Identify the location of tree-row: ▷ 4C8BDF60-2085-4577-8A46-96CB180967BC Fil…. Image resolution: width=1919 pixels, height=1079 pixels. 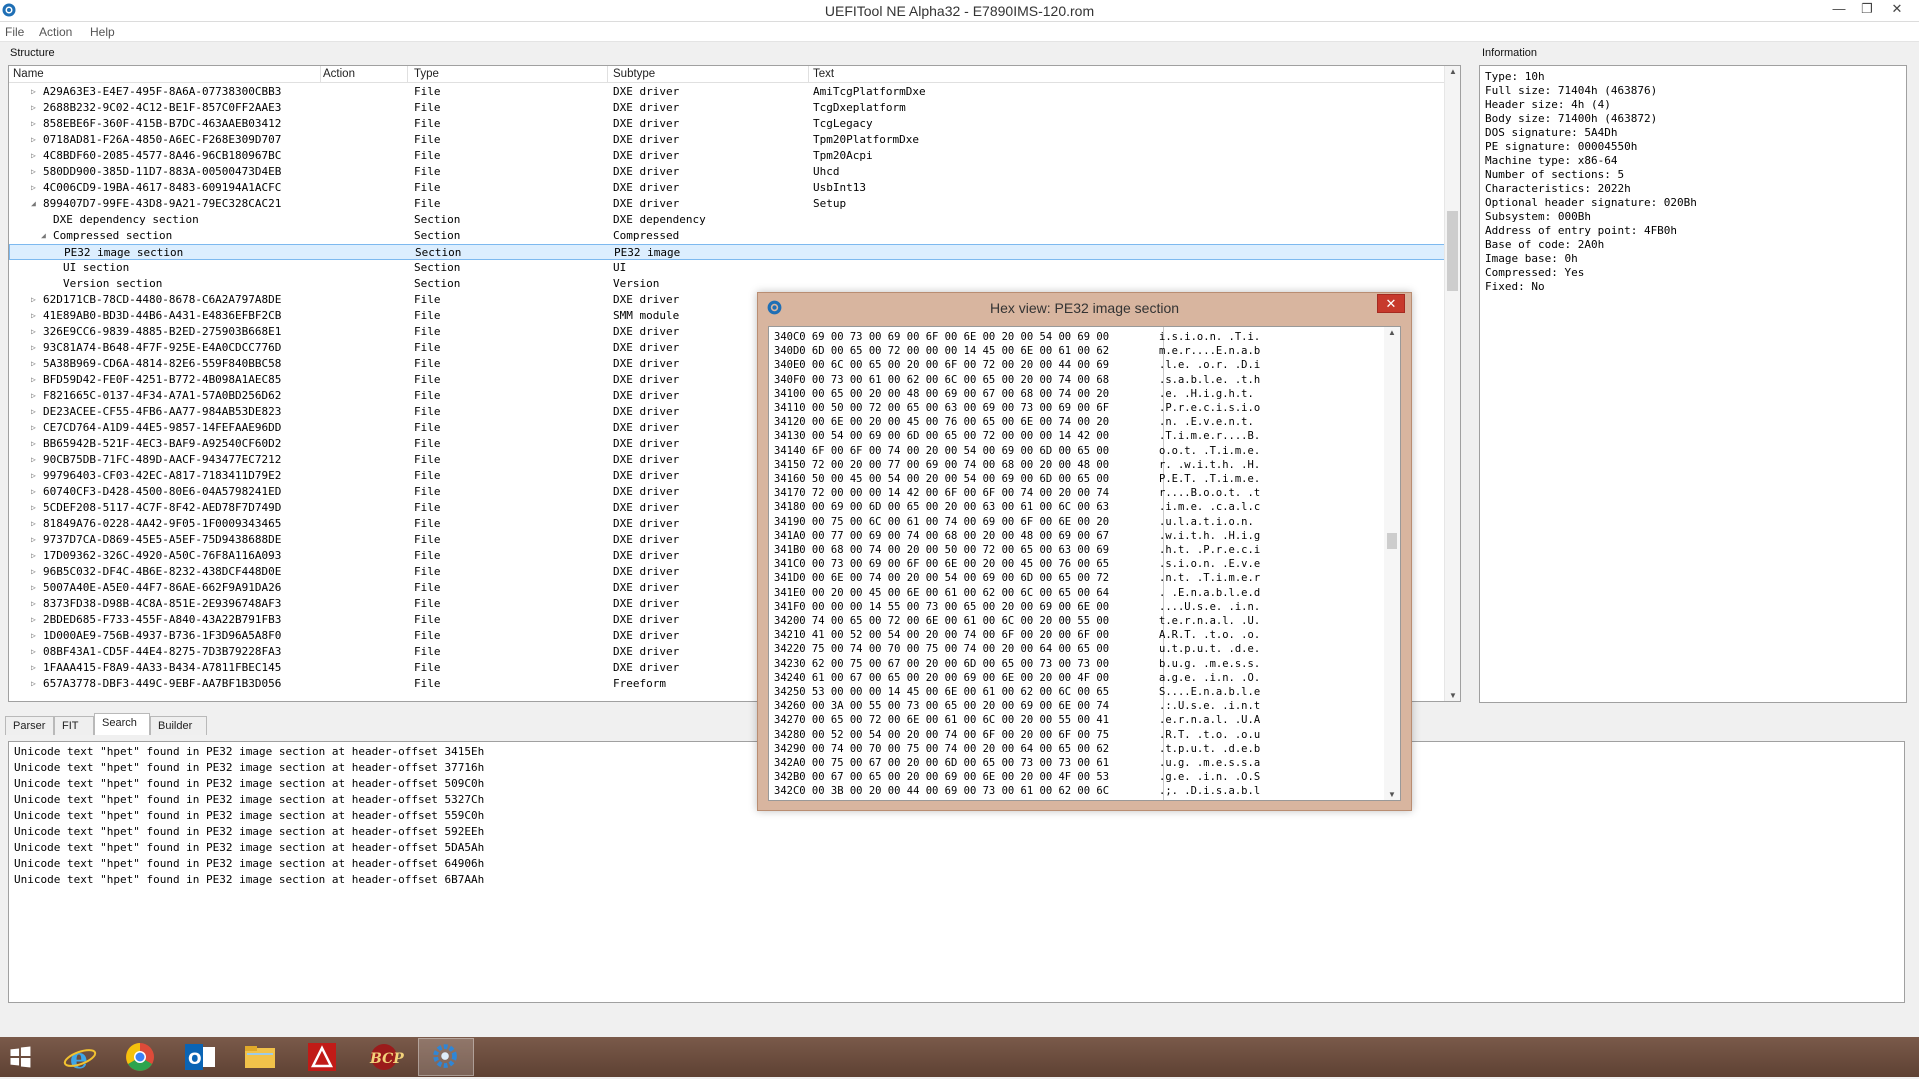
(727, 156).